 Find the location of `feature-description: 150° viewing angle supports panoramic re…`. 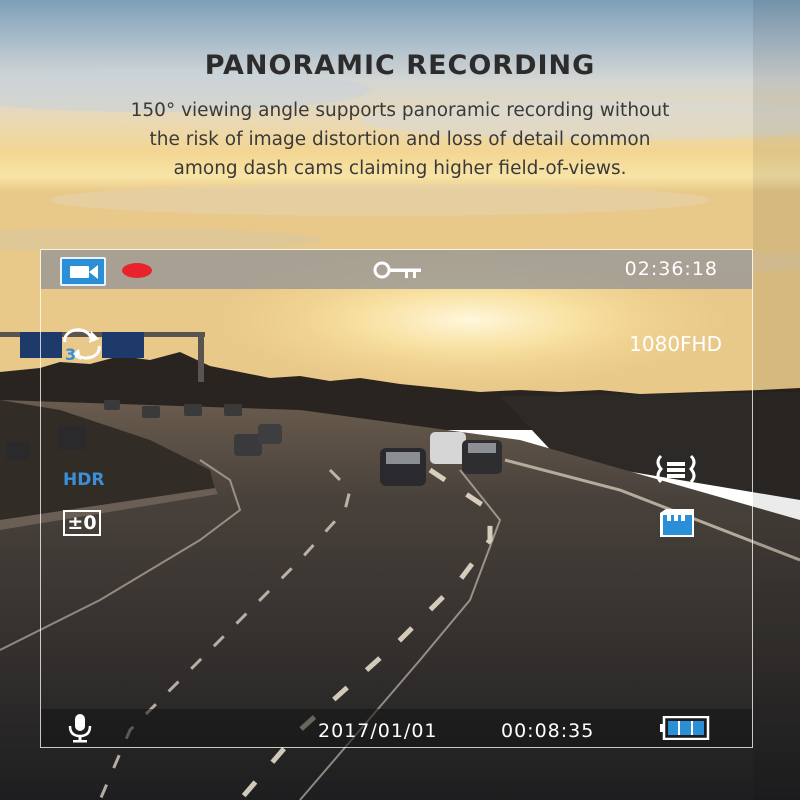

feature-description: 150° viewing angle supports panoramic re… is located at coordinates (400, 139).